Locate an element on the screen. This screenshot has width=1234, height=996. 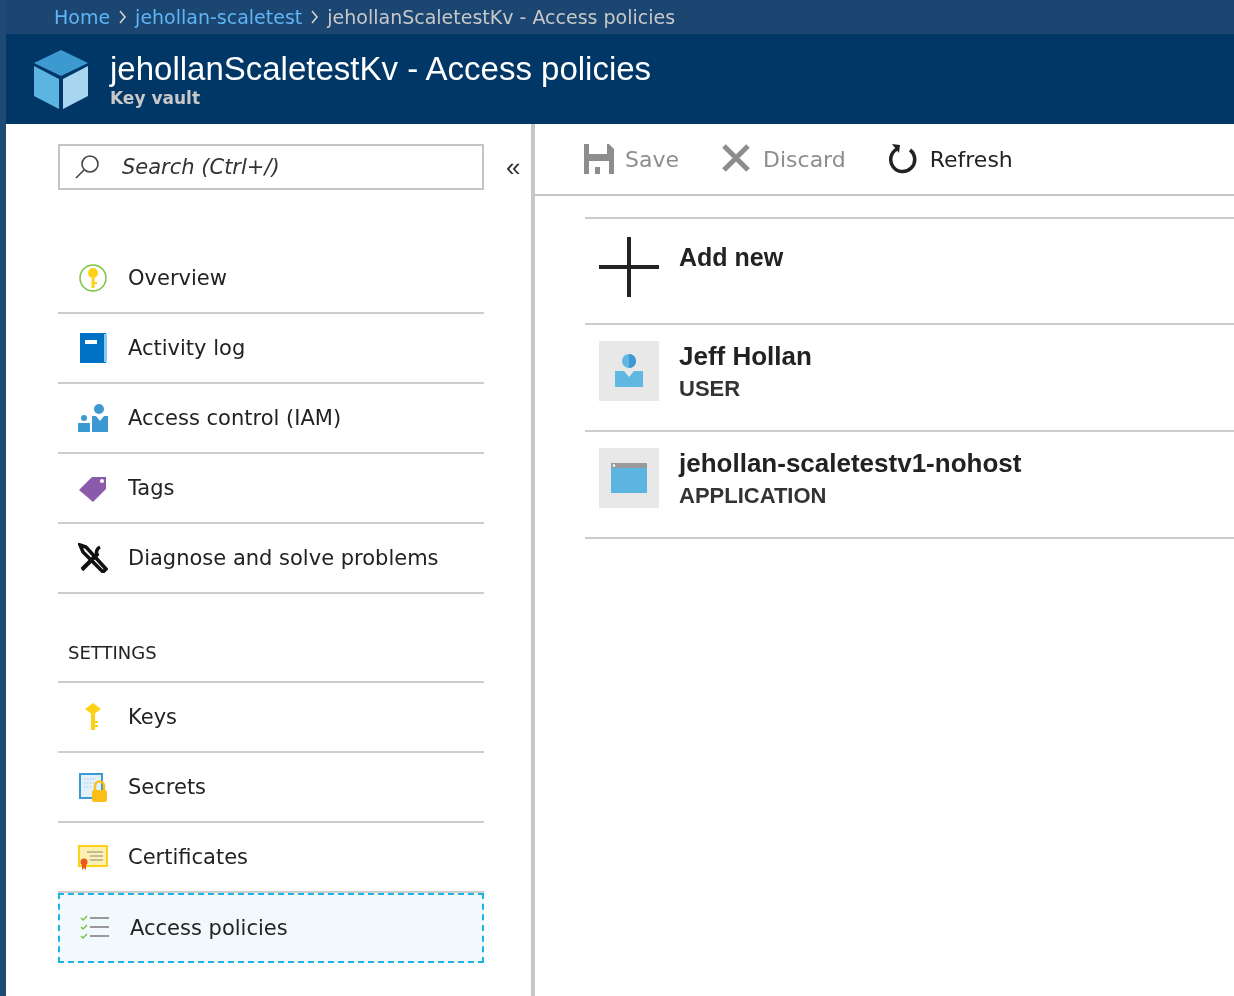
menu-item: Access control (IAM) is located at coordinates (271, 419).